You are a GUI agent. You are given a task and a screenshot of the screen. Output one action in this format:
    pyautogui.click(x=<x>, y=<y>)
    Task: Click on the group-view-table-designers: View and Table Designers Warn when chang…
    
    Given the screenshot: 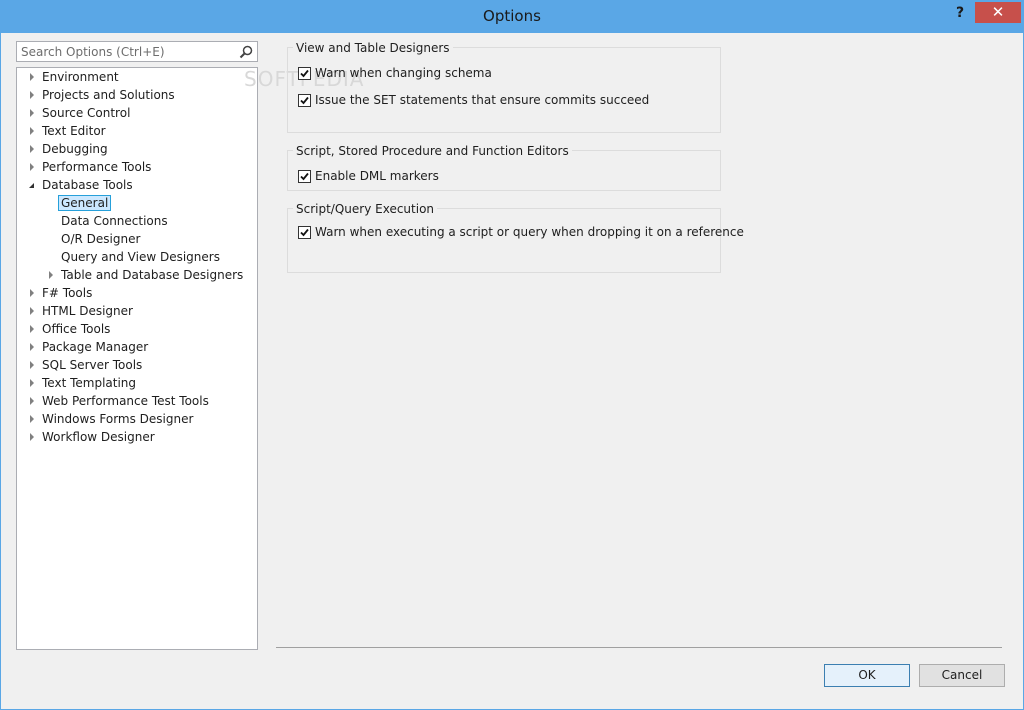 What is the action you would take?
    pyautogui.click(x=504, y=87)
    